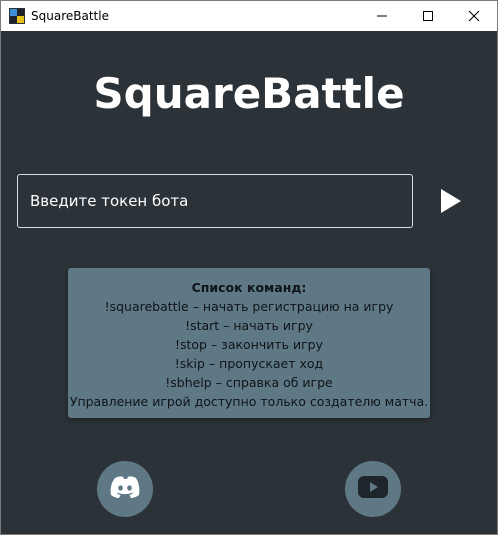 The height and width of the screenshot is (535, 498). I want to click on youtube-button, so click(373, 489).